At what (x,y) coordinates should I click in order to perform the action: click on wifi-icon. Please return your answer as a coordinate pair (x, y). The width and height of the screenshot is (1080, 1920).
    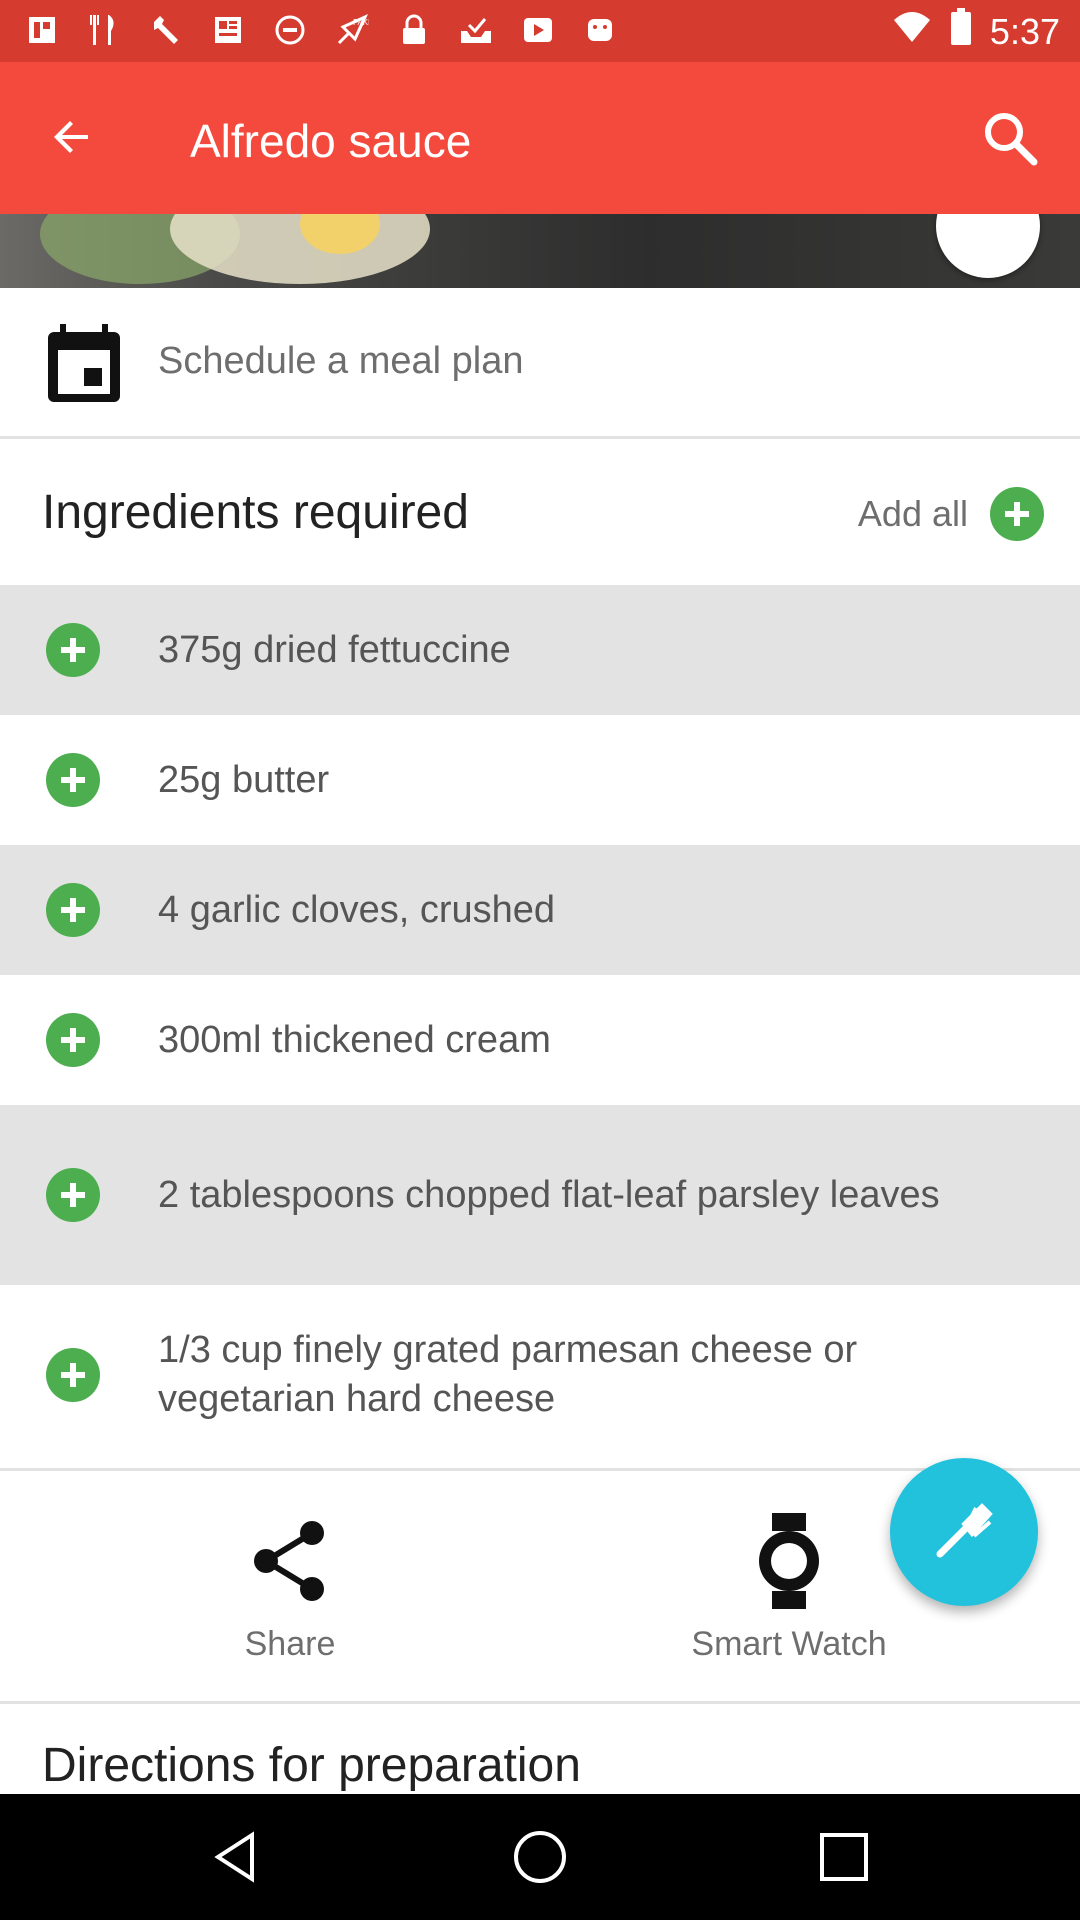
    Looking at the image, I should click on (912, 31).